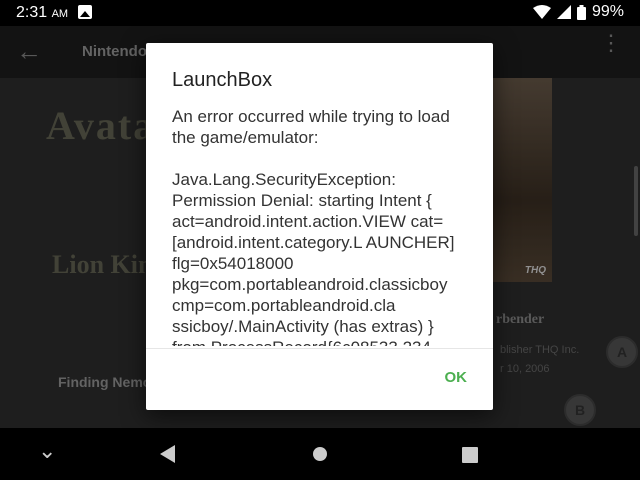 This screenshot has width=640, height=480. Describe the element at coordinates (222, 80) in the screenshot. I see `dialog-title: LaunchBox` at that location.